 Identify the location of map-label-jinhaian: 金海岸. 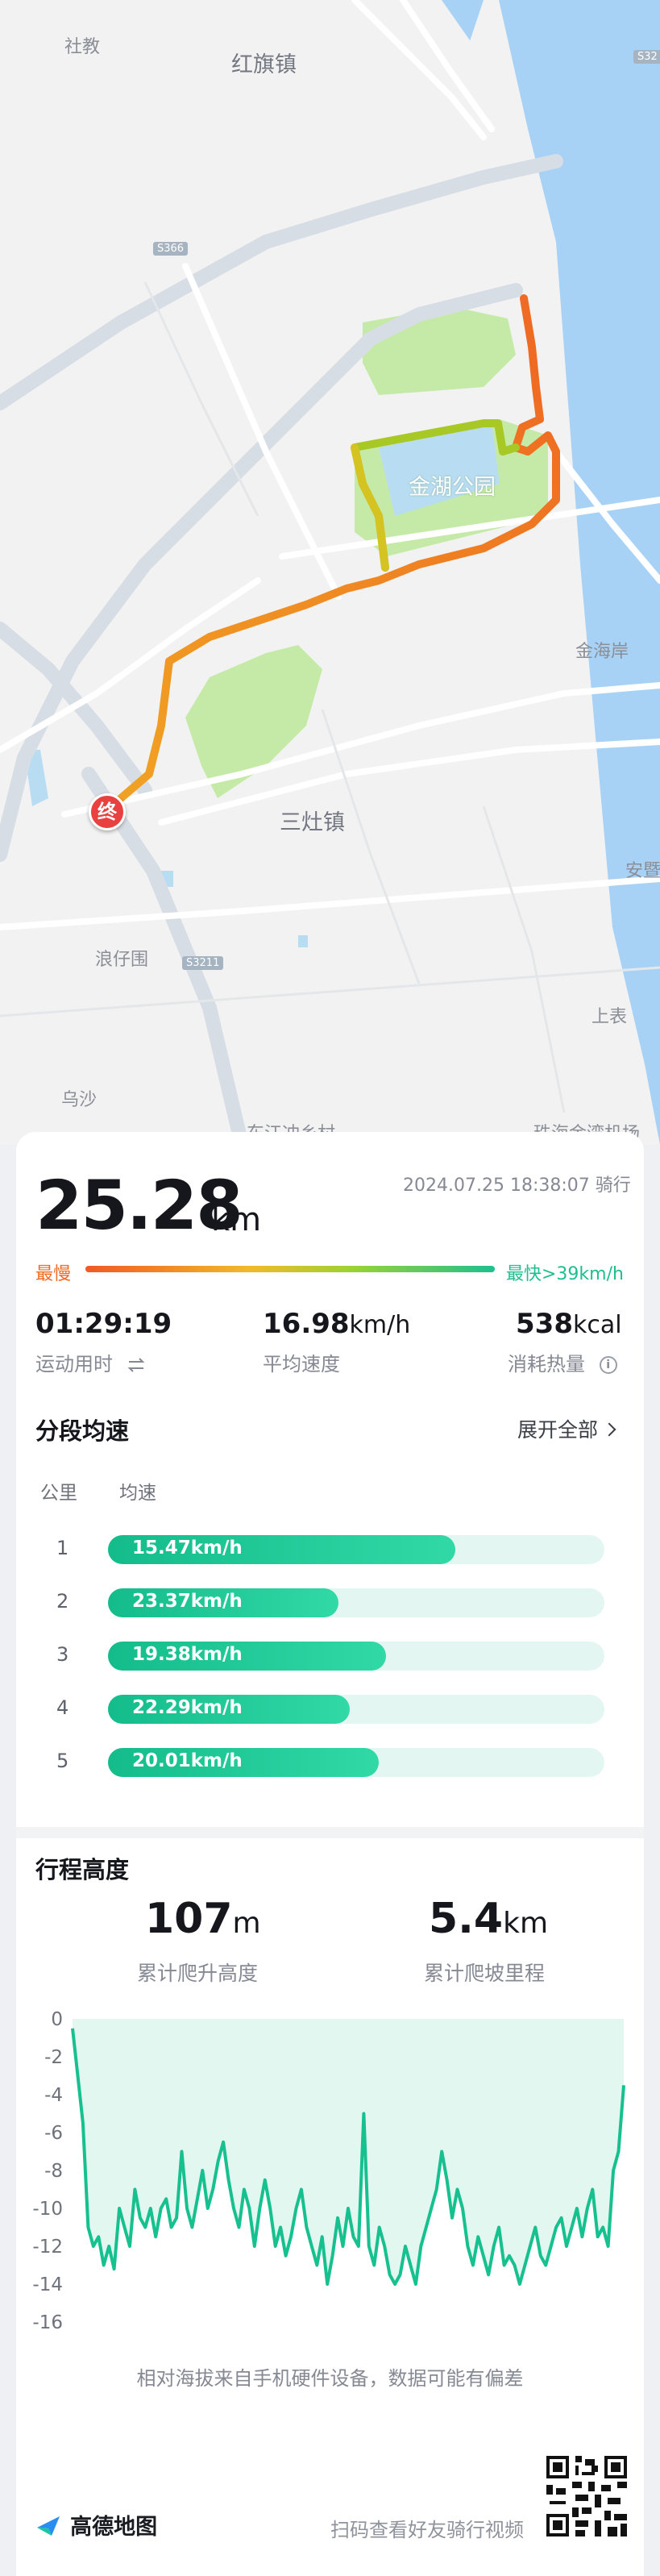
(602, 652).